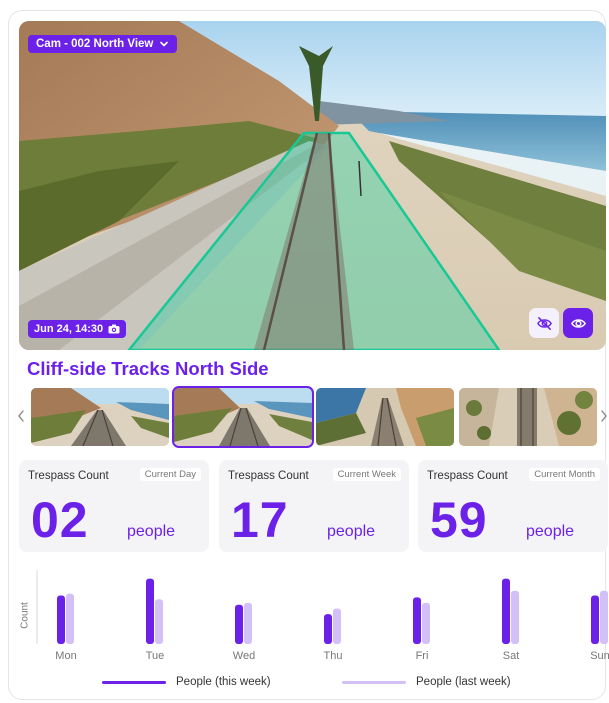 Image resolution: width=609 pixels, height=703 pixels. I want to click on bar-last-week-fri, so click(426, 623).